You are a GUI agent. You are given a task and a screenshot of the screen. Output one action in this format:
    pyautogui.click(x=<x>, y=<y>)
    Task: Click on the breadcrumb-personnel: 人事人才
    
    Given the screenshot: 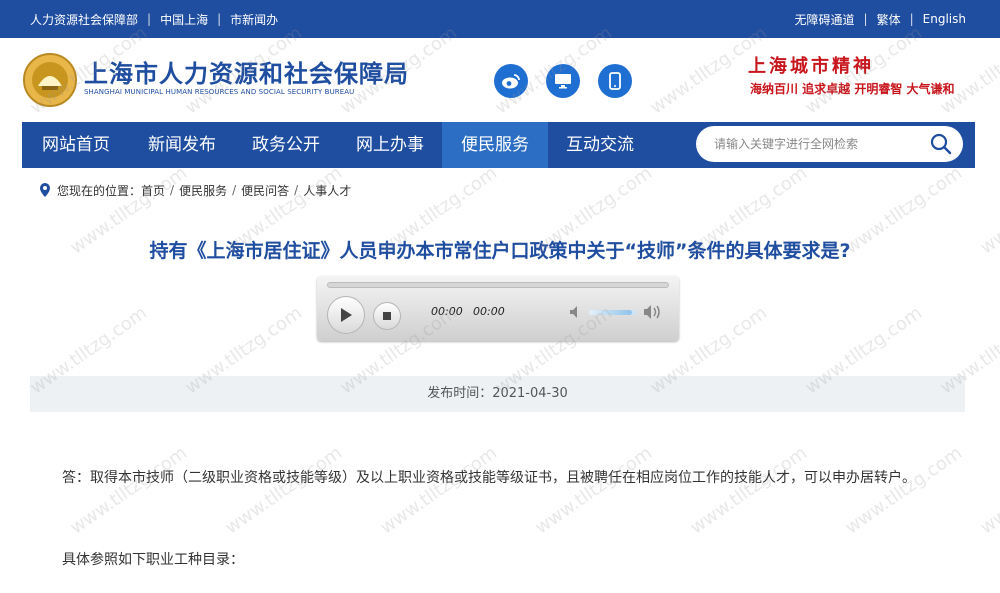 What is the action you would take?
    pyautogui.click(x=327, y=190)
    